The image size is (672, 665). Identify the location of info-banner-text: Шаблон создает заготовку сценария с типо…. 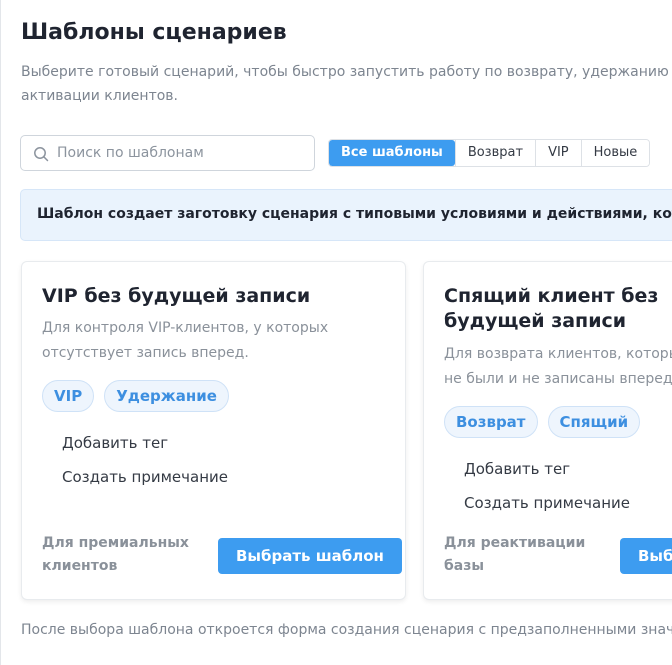
(354, 214).